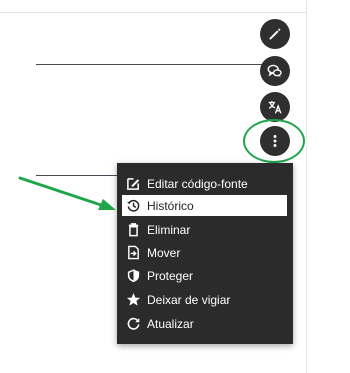  Describe the element at coordinates (204, 323) in the screenshot. I see `menu-item-refresh: Atualizar` at that location.